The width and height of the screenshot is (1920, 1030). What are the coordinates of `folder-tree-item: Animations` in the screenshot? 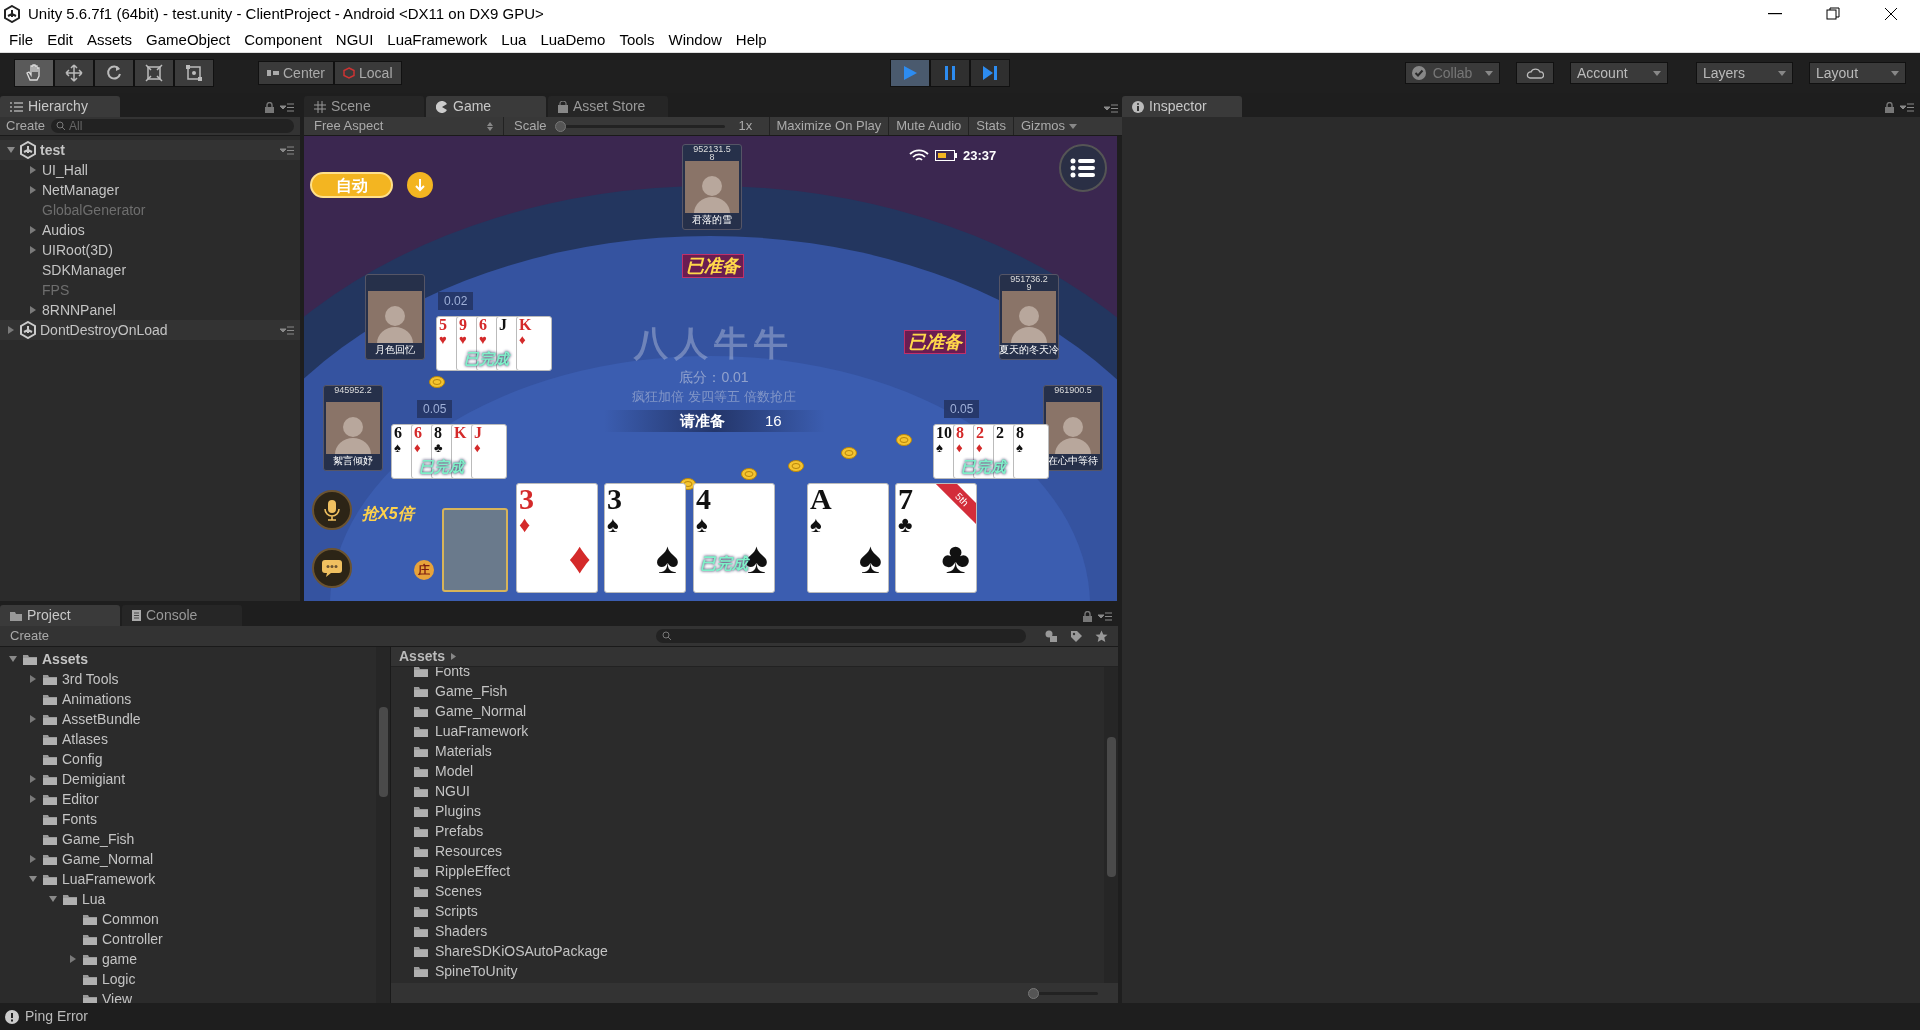 It's located at (188, 699).